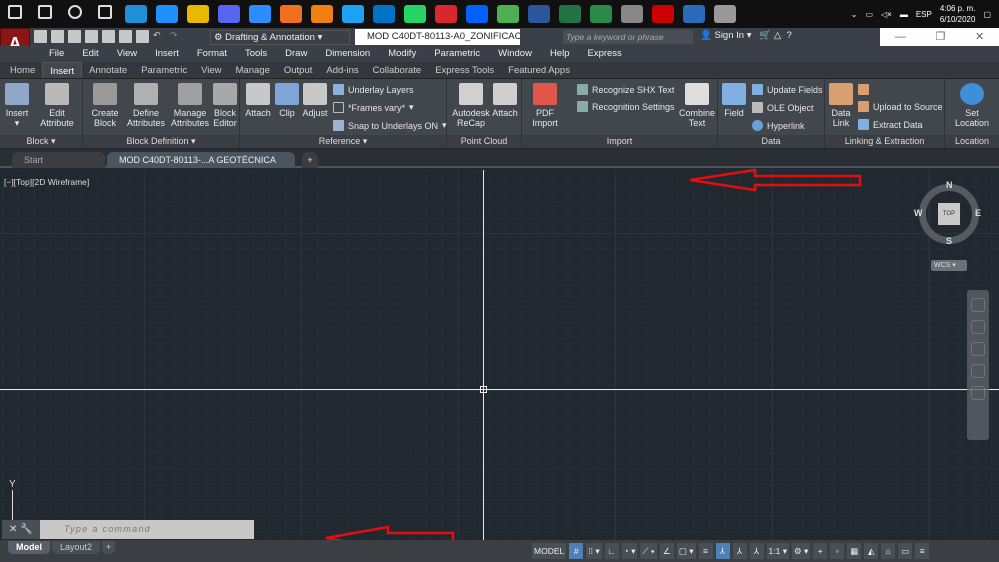 The width and height of the screenshot is (999, 562). Describe the element at coordinates (40, 36) in the screenshot. I see `new-icon` at that location.